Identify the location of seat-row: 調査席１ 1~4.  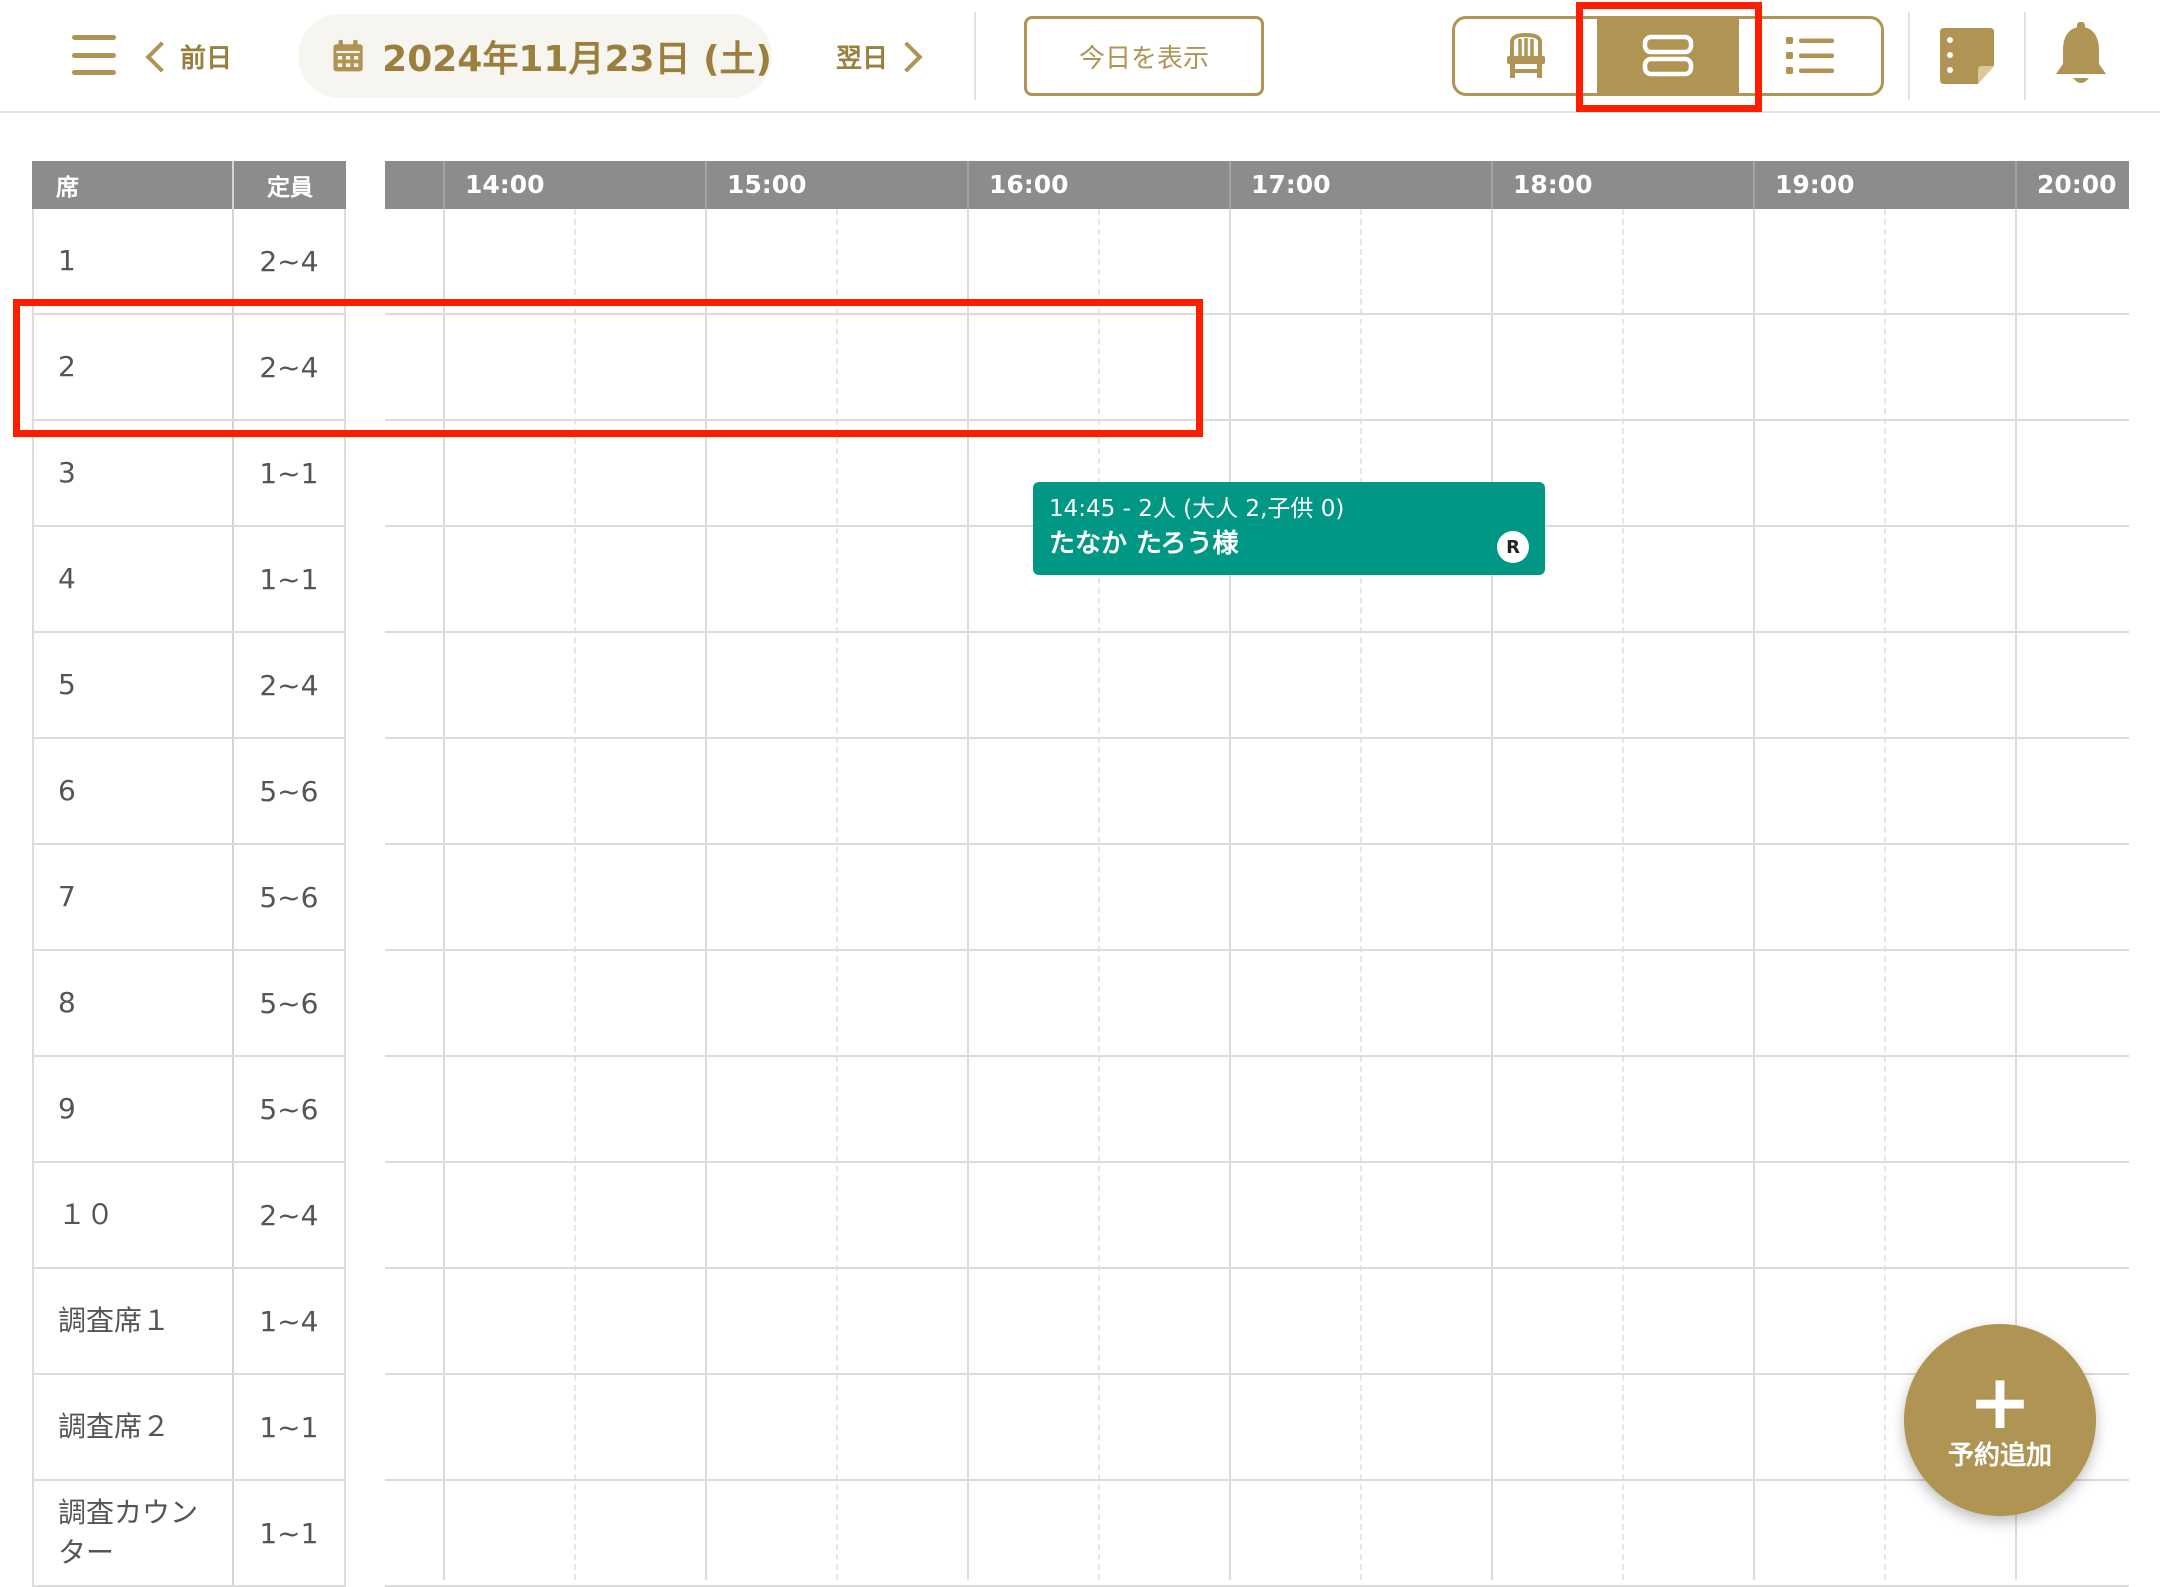
(189, 1322).